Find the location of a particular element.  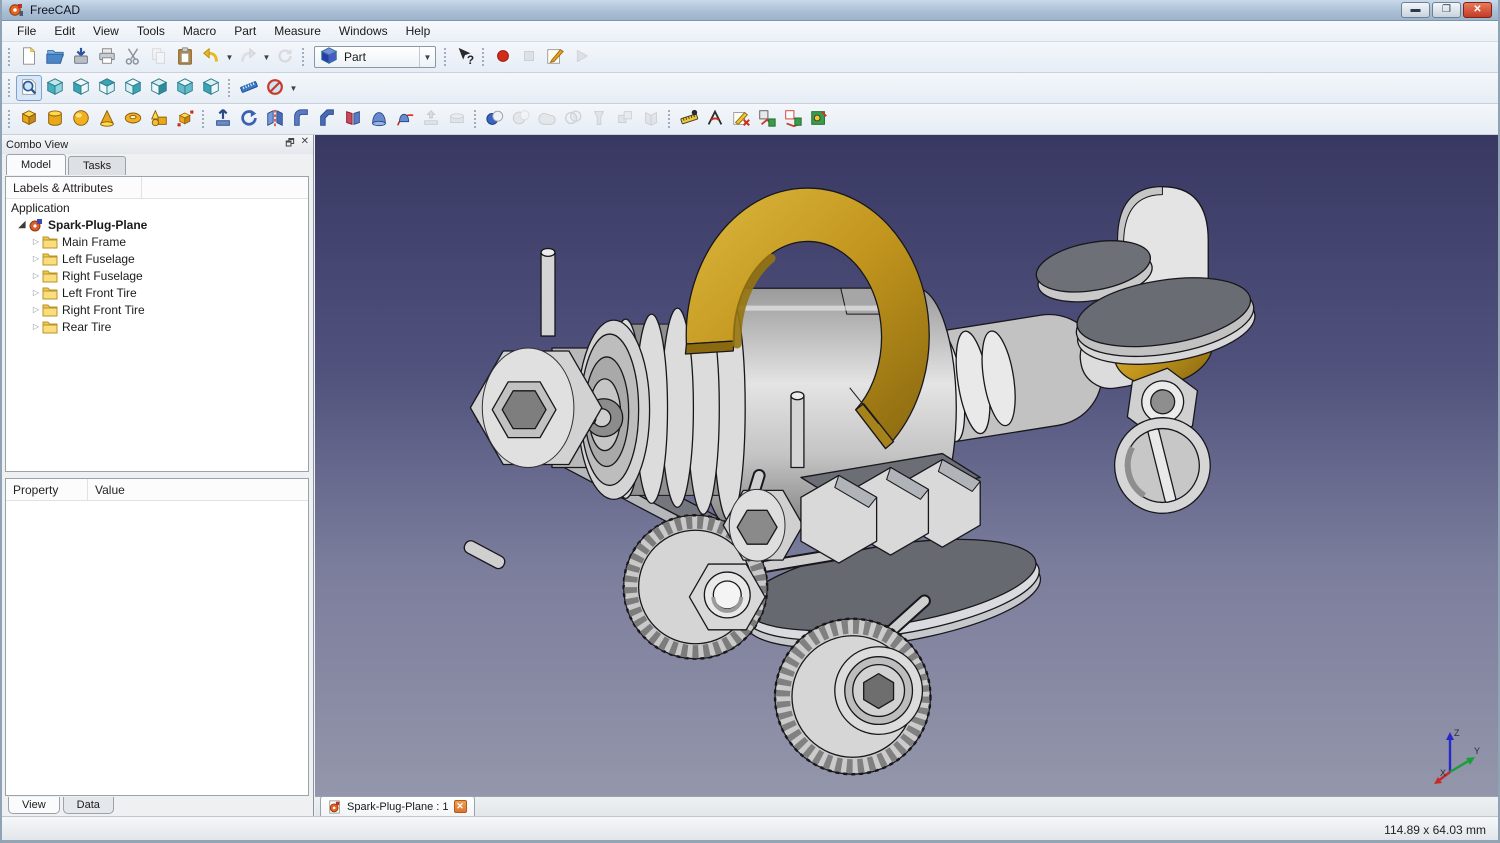

menu-part: Part is located at coordinates (245, 31).